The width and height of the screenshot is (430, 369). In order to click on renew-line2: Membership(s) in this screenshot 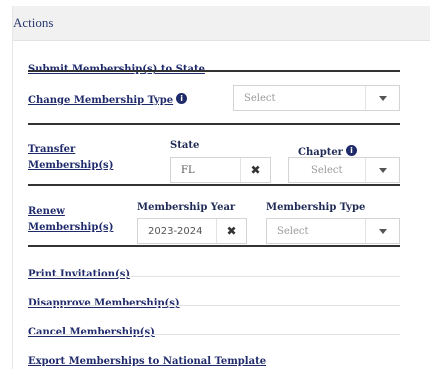, I will do `click(71, 227)`.